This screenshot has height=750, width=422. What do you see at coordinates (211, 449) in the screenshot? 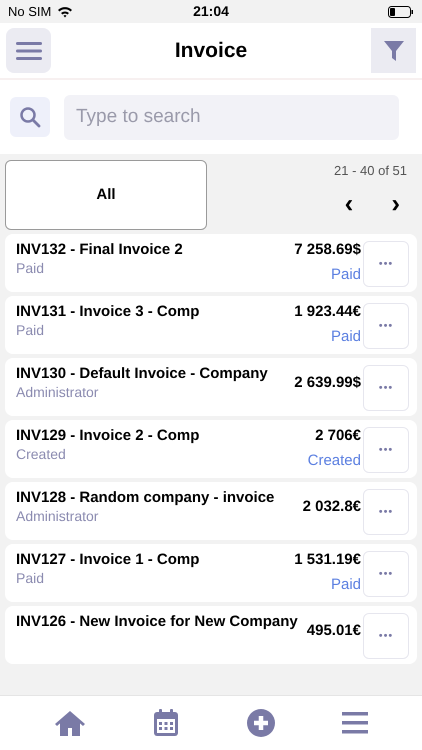
I see `invoice-card: INV129 - Invoice 2 - Comp Created 2 706€ Created •••` at bounding box center [211, 449].